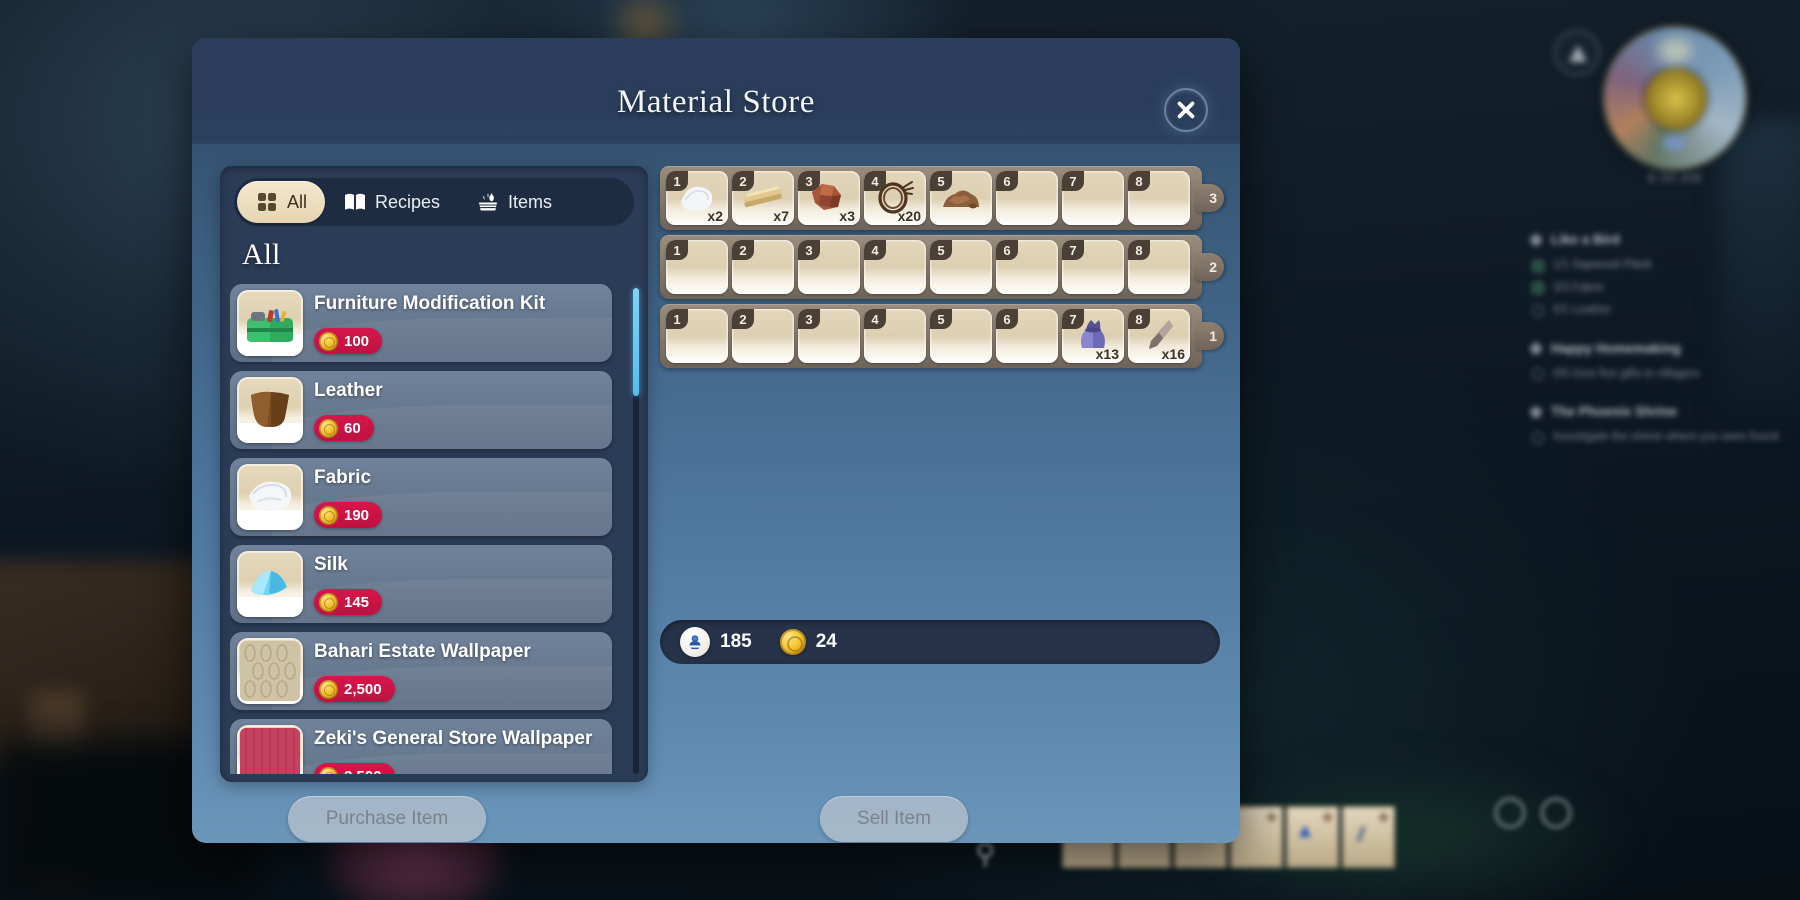  Describe the element at coordinates (421, 323) in the screenshot. I see `list-item: Furniture Modification Kit 100` at that location.